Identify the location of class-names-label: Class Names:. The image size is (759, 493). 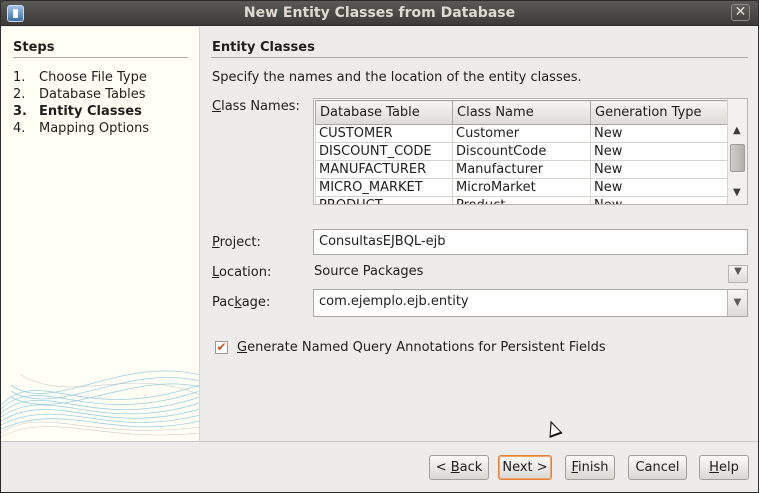
(256, 106).